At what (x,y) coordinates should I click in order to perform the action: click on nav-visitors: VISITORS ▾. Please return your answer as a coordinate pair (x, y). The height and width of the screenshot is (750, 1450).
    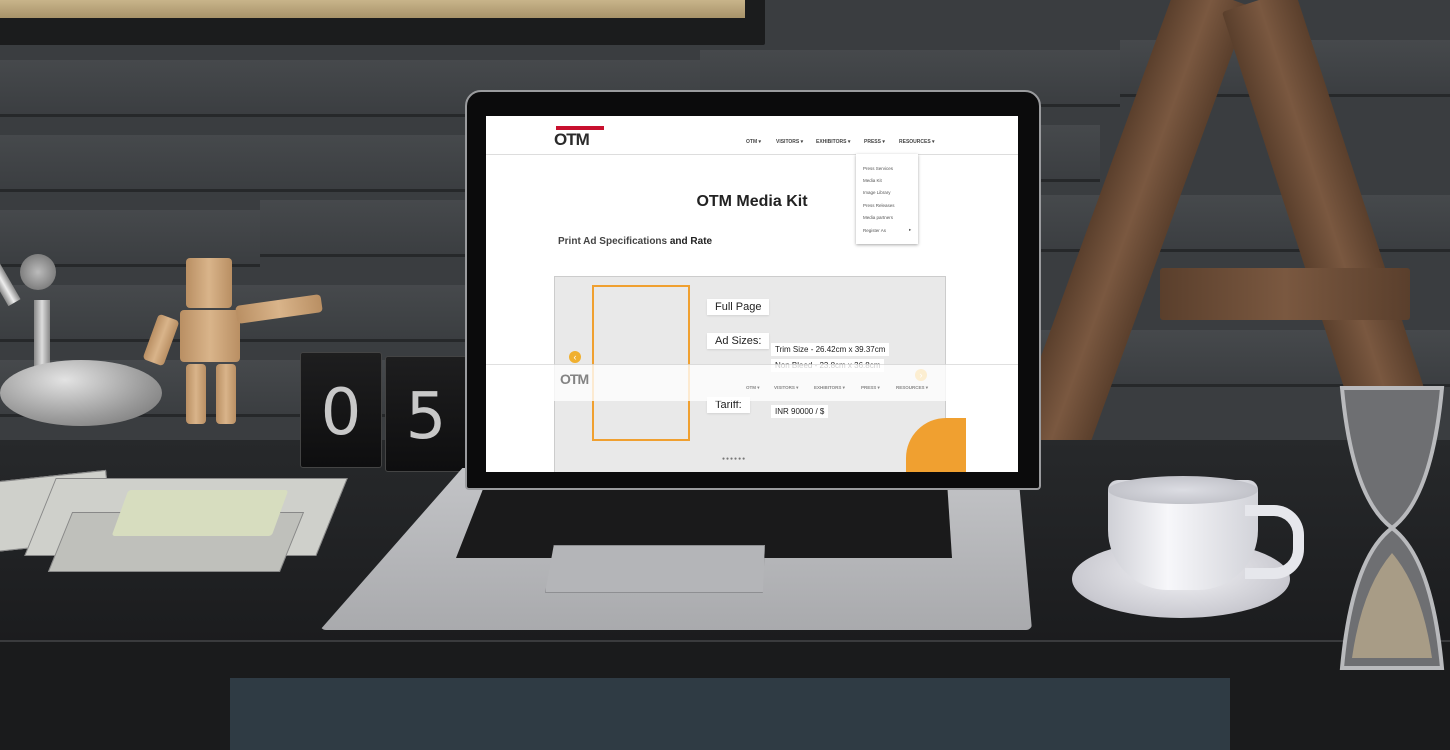
    Looking at the image, I should click on (789, 142).